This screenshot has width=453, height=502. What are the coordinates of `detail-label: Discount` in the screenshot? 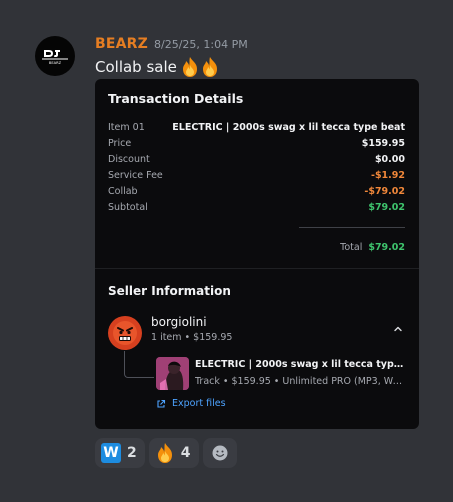 It's located at (129, 159).